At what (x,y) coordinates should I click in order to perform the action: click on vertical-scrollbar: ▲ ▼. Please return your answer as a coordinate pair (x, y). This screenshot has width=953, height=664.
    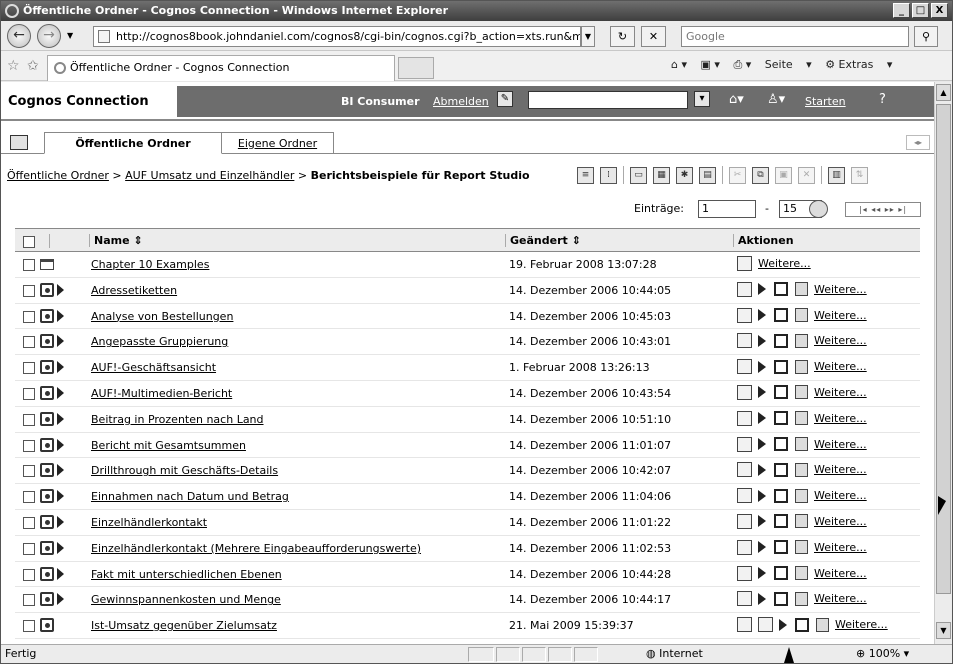
    Looking at the image, I should click on (943, 363).